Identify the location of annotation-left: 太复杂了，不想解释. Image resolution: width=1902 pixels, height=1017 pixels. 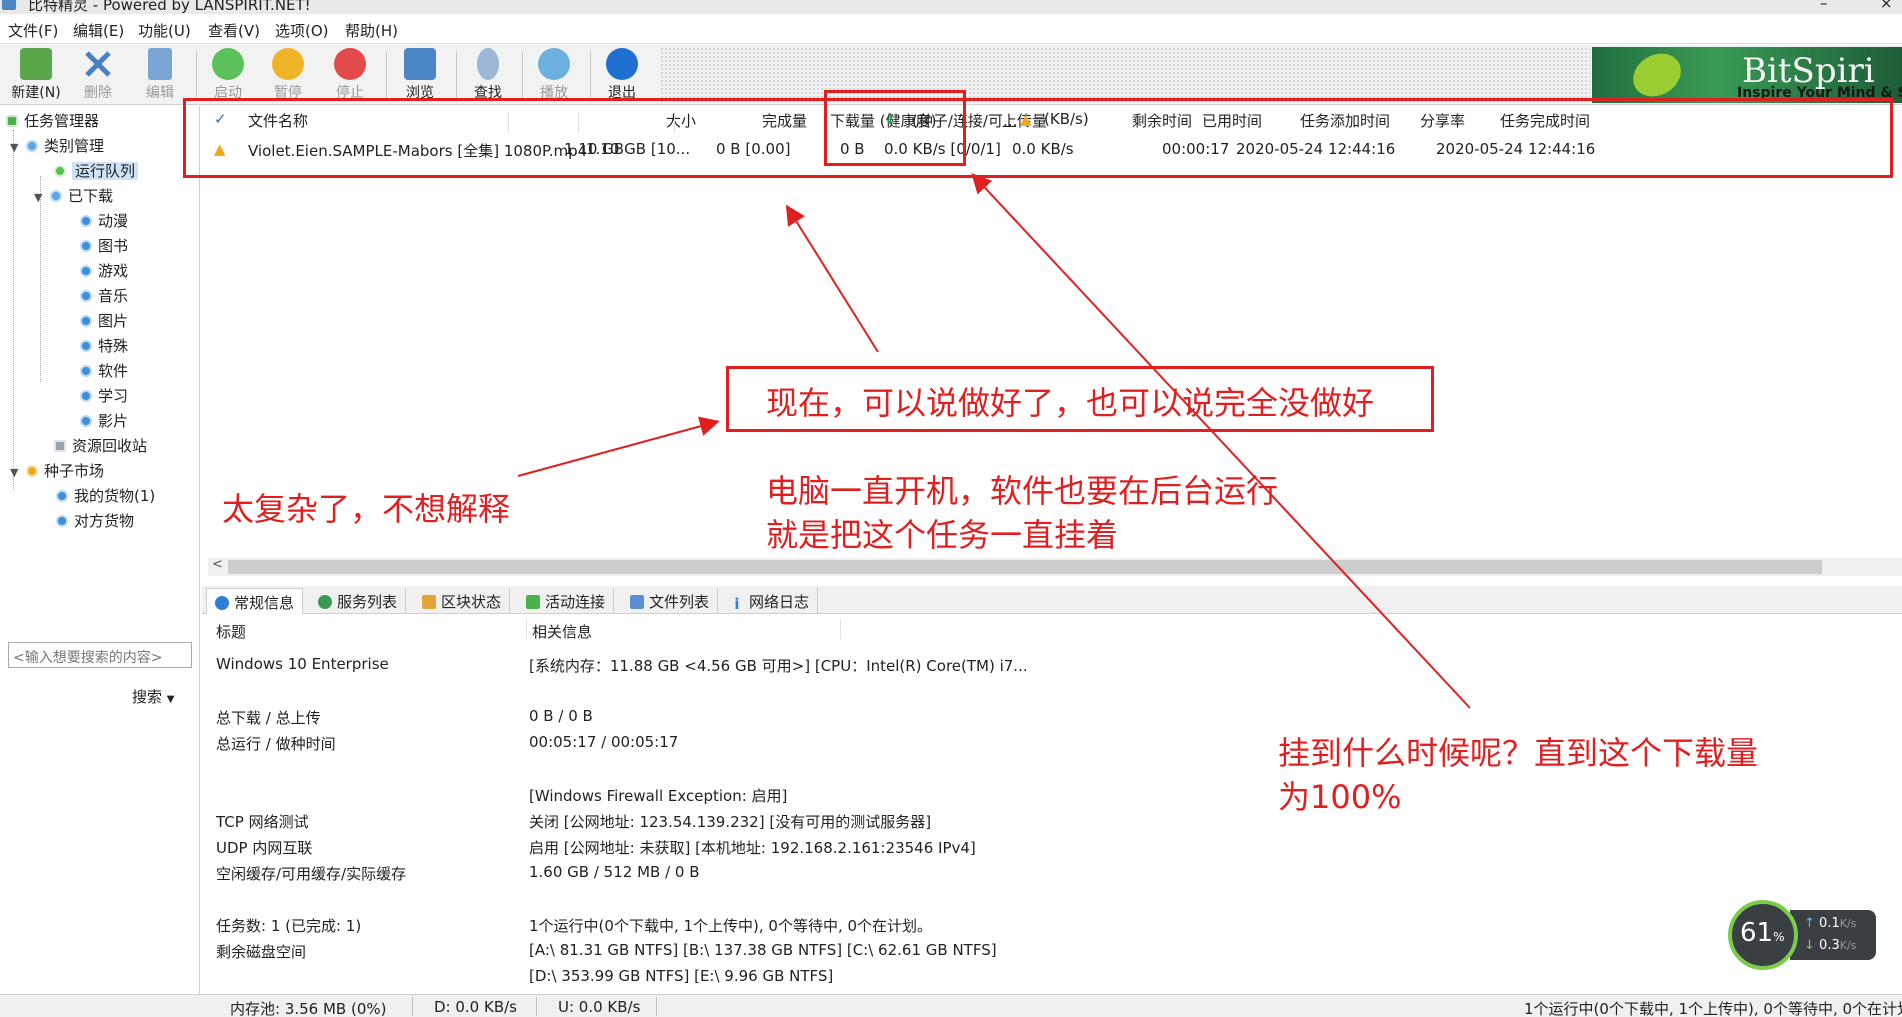
(366, 509).